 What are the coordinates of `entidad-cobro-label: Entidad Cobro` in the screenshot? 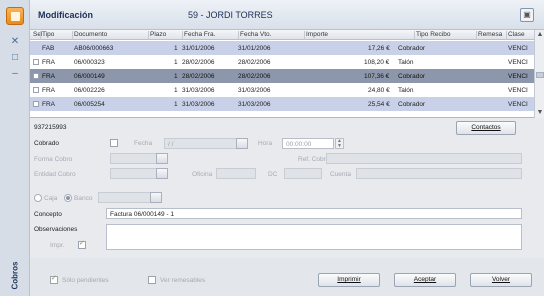 It's located at (55, 174).